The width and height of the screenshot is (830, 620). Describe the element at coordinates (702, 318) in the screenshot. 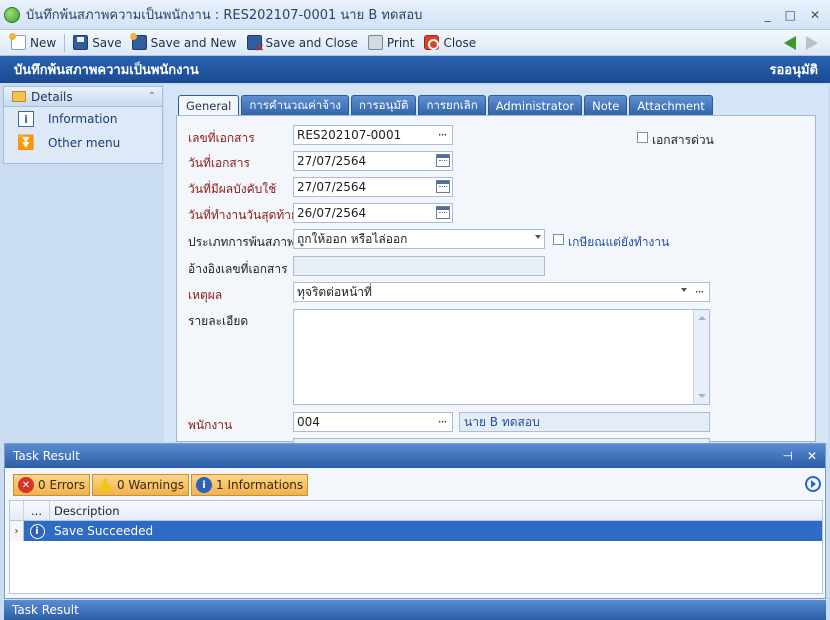

I see `scroll-up-icon` at that location.